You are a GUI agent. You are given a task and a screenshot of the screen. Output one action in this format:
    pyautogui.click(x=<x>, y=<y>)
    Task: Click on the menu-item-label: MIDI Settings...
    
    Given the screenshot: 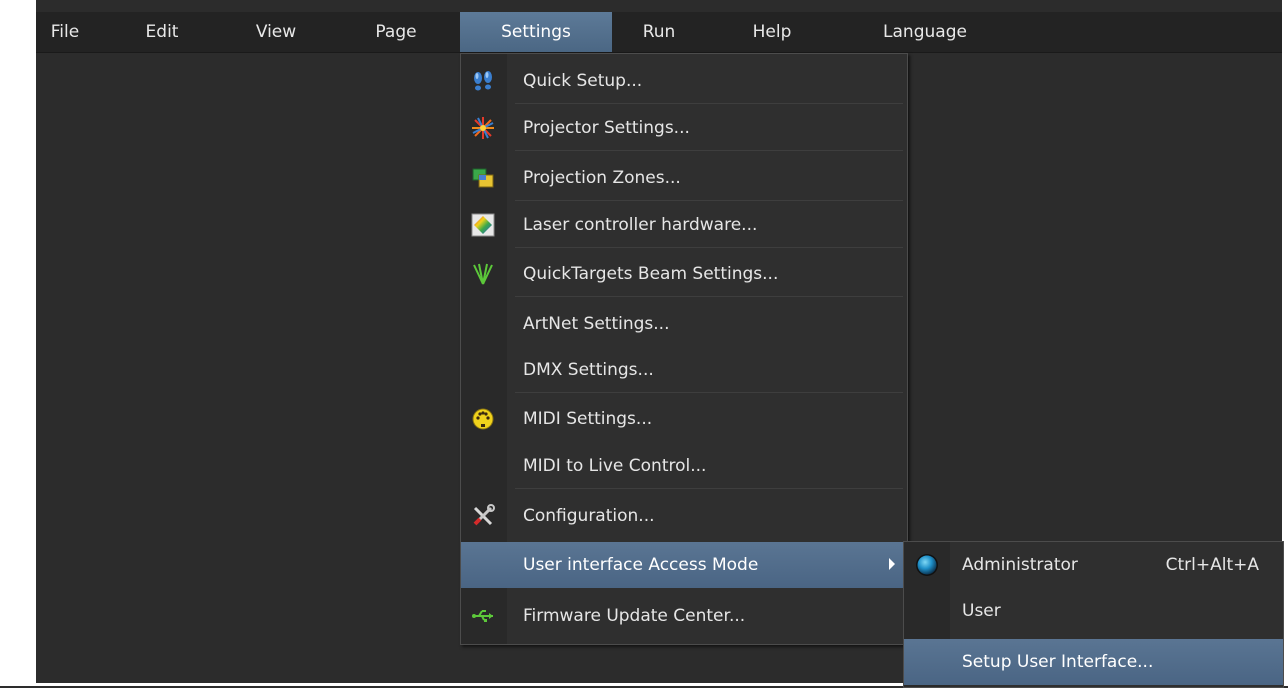 What is the action you would take?
    pyautogui.click(x=588, y=419)
    